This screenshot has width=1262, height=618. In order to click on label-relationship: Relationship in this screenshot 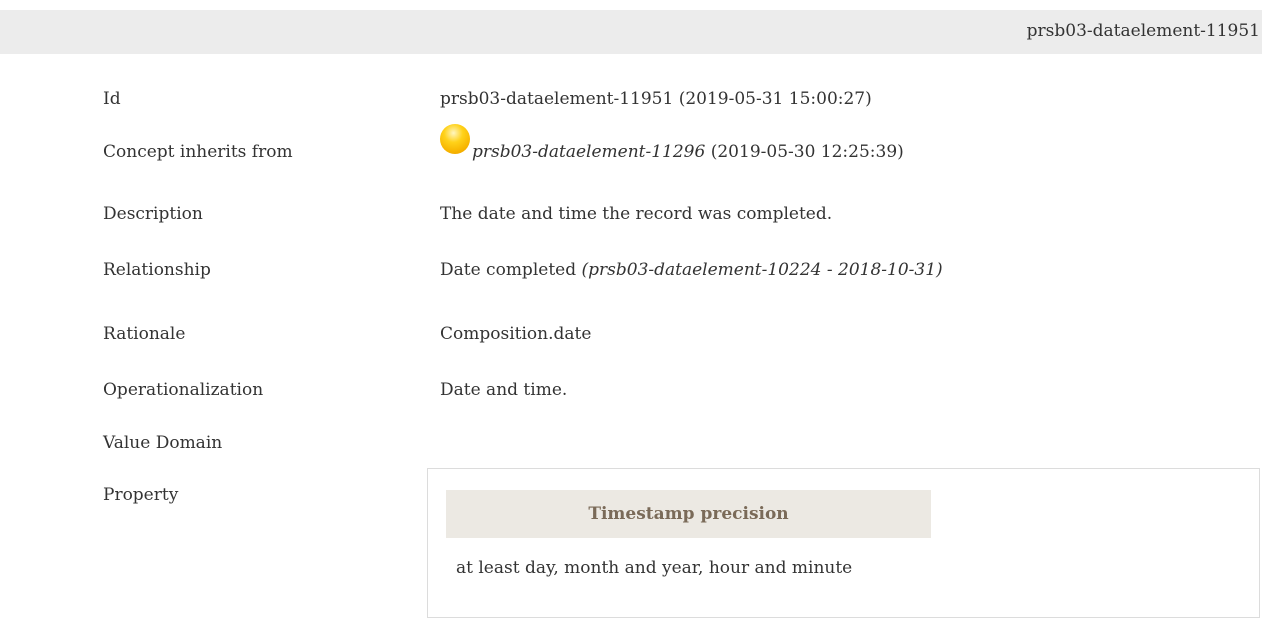, I will do `click(157, 270)`.